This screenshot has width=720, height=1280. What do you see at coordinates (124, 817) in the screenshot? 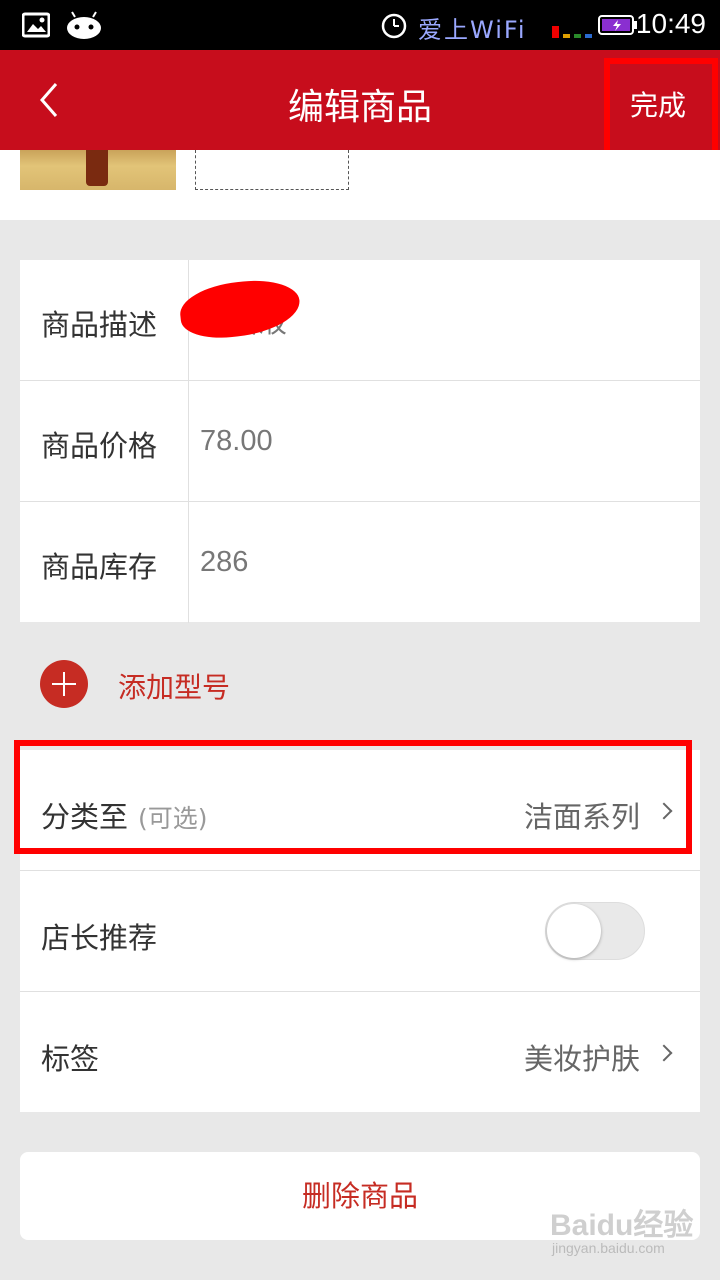
I see `category-label: 分类至 (可选)` at bounding box center [124, 817].